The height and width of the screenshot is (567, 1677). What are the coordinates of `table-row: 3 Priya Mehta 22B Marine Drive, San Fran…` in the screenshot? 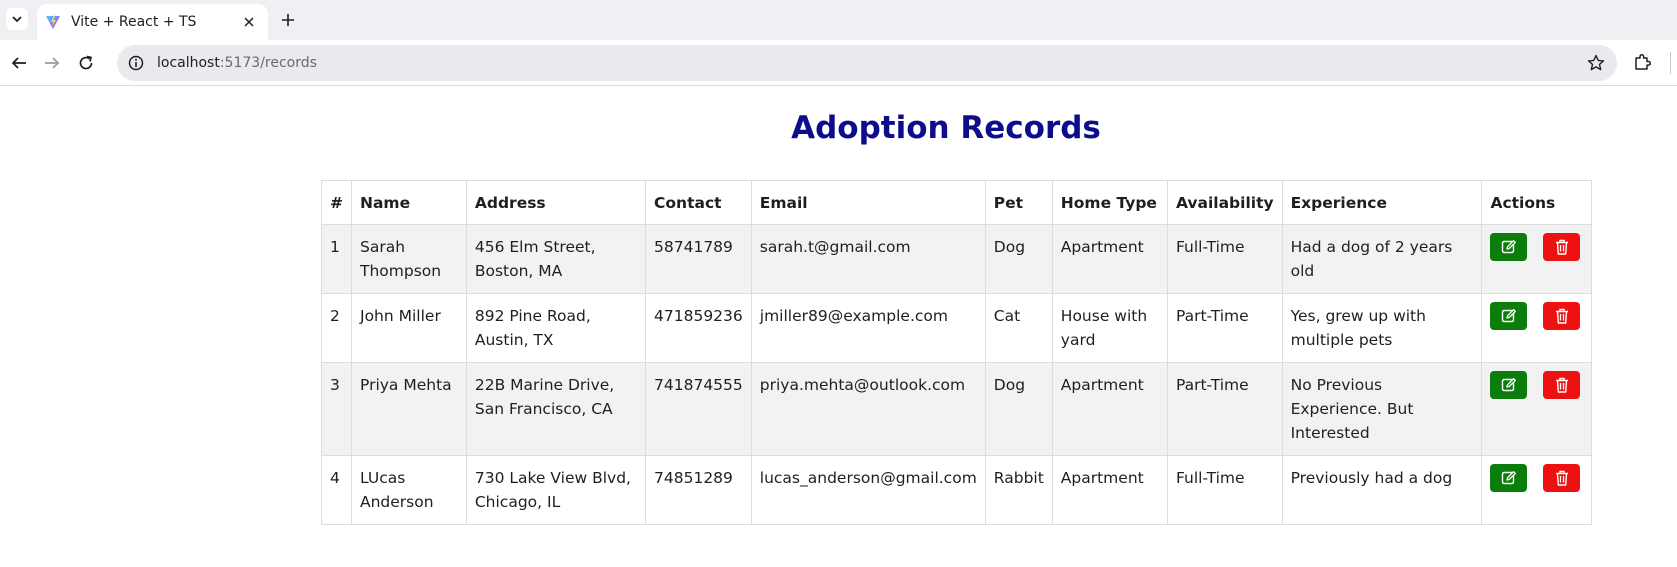 It's located at (956, 409).